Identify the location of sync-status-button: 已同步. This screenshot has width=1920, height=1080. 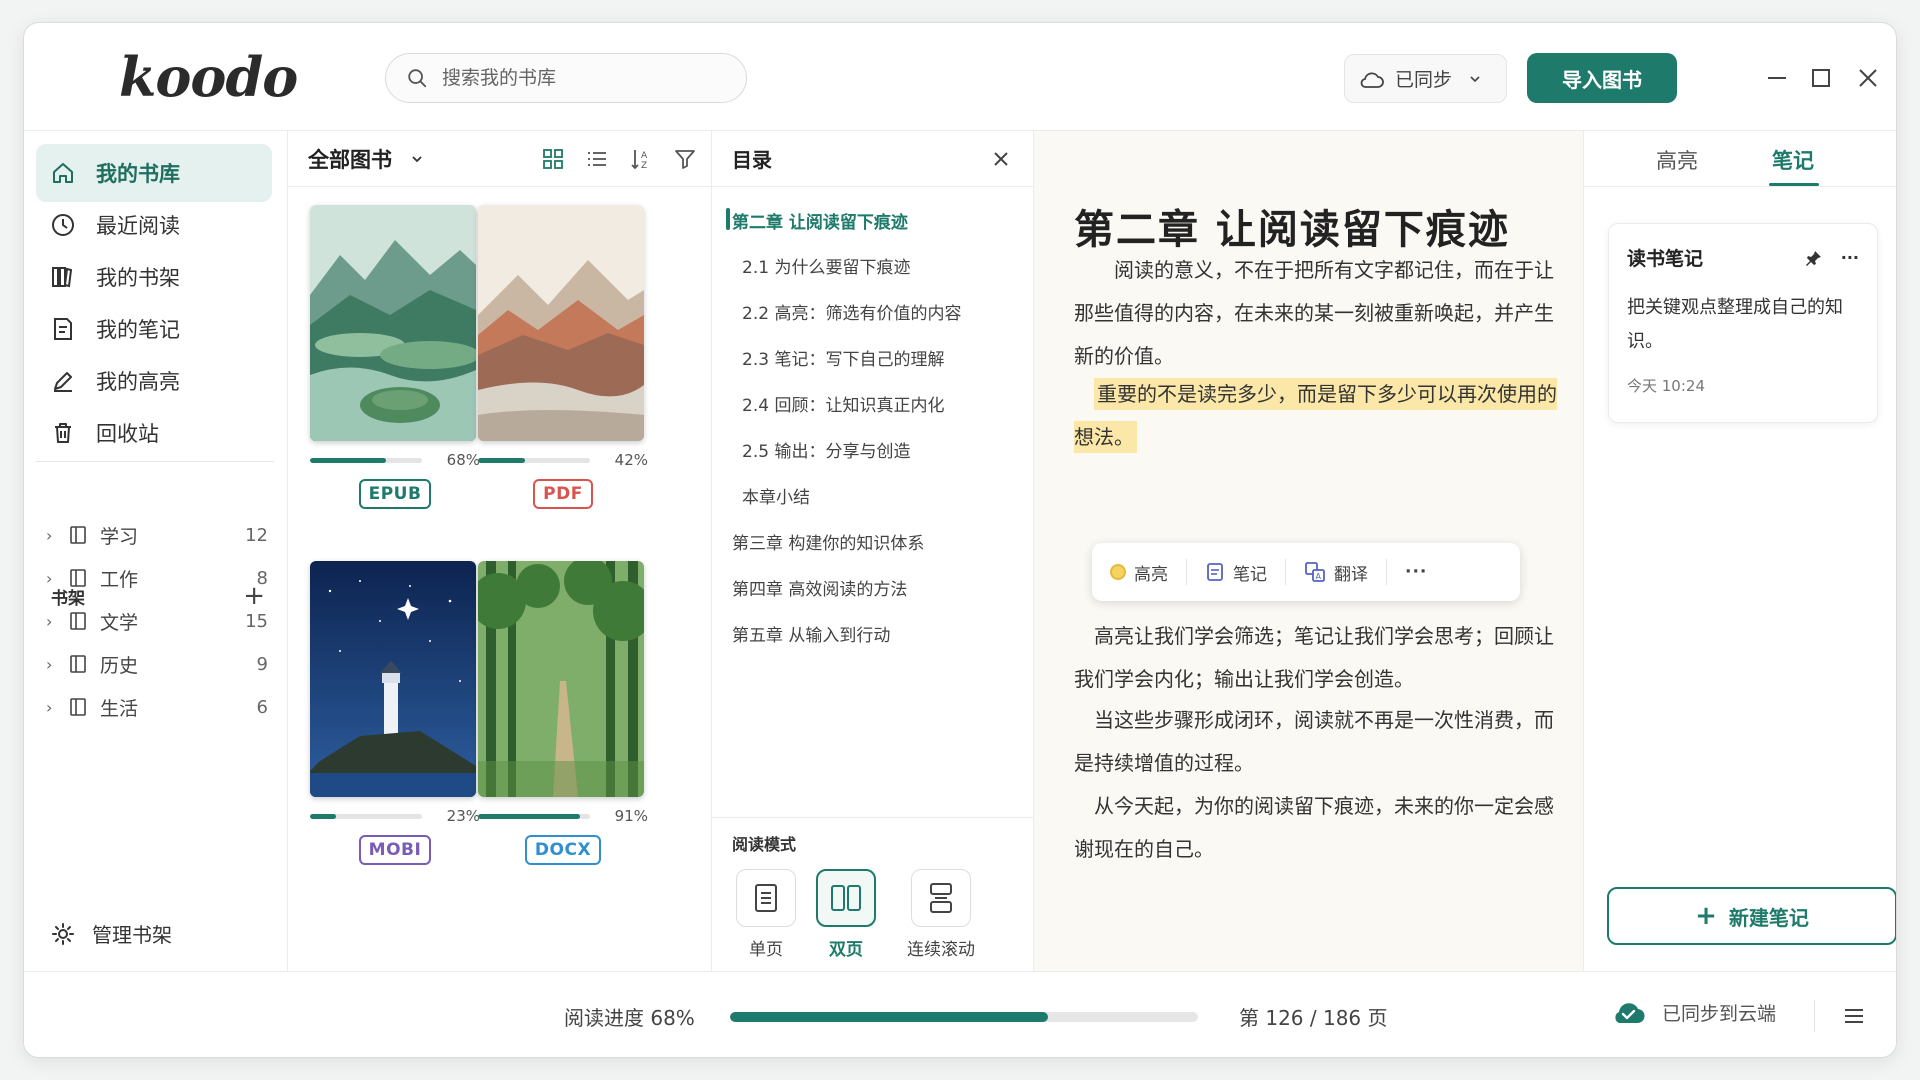
(1425, 78).